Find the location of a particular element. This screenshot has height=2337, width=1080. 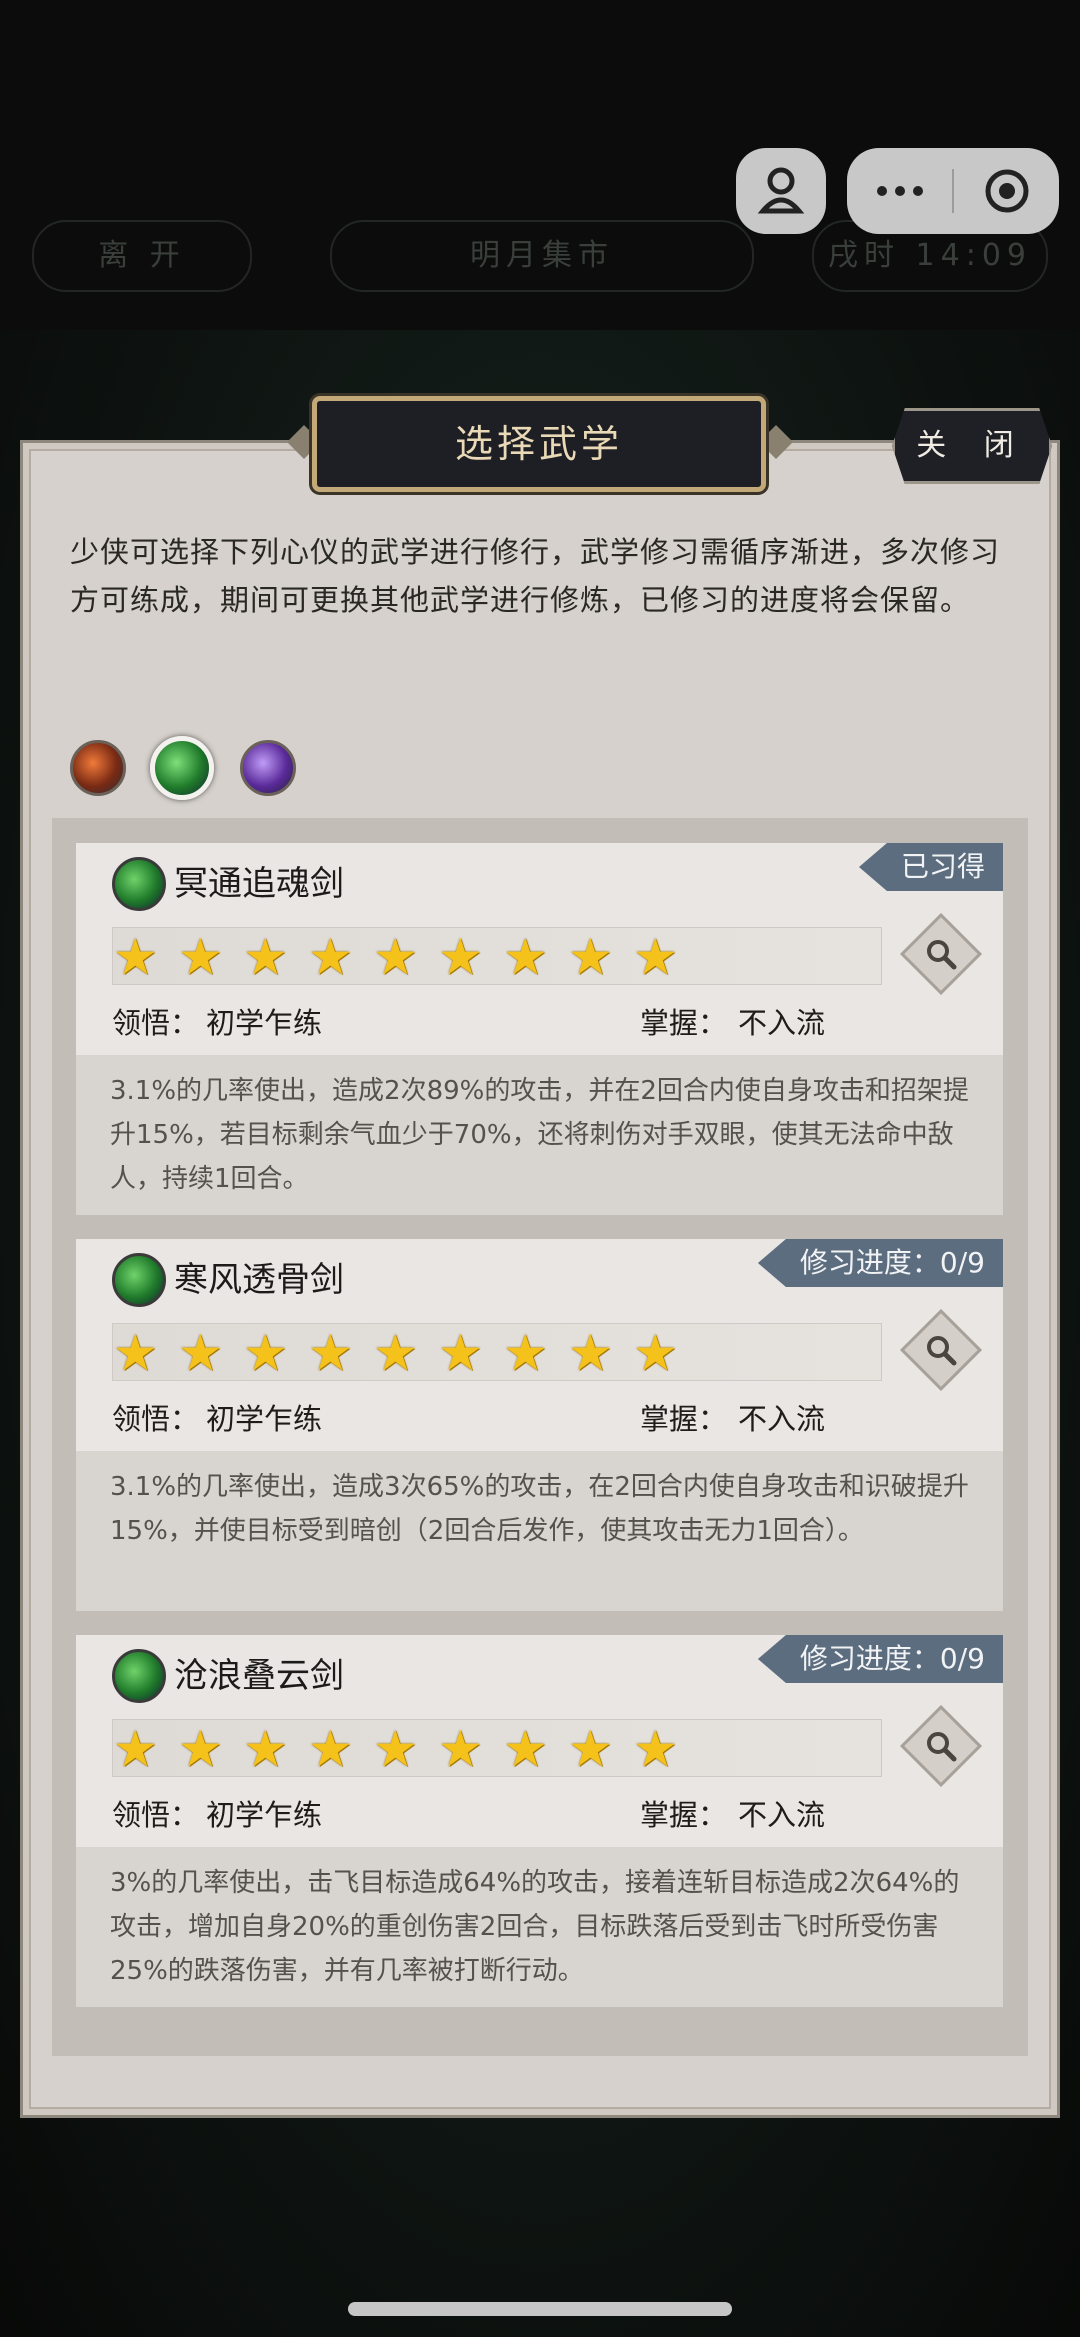

capsule-menu is located at coordinates (953, 191).